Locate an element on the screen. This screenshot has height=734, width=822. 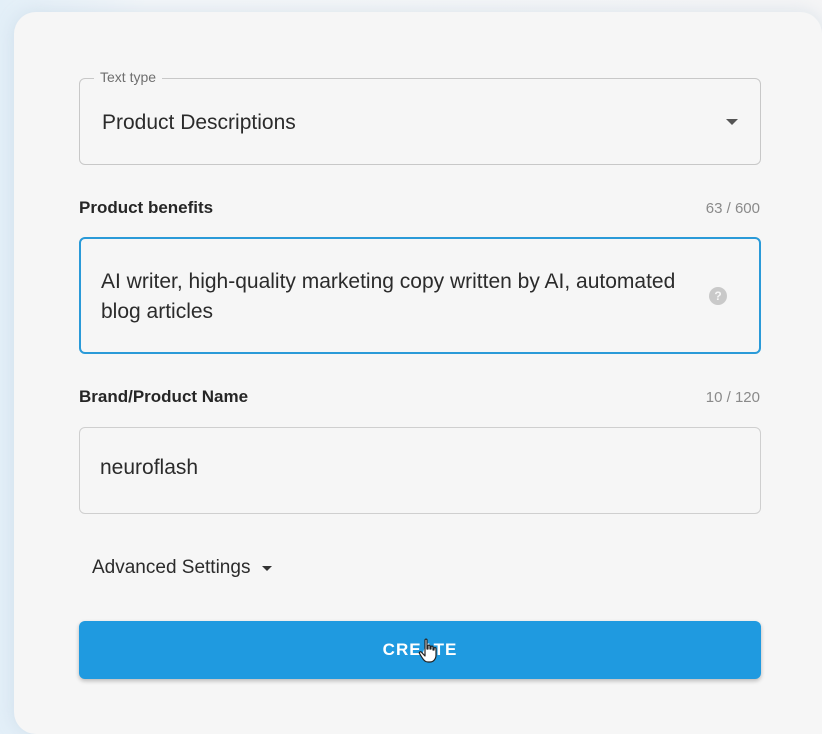
product-benefits-label: Product benefits is located at coordinates (146, 207).